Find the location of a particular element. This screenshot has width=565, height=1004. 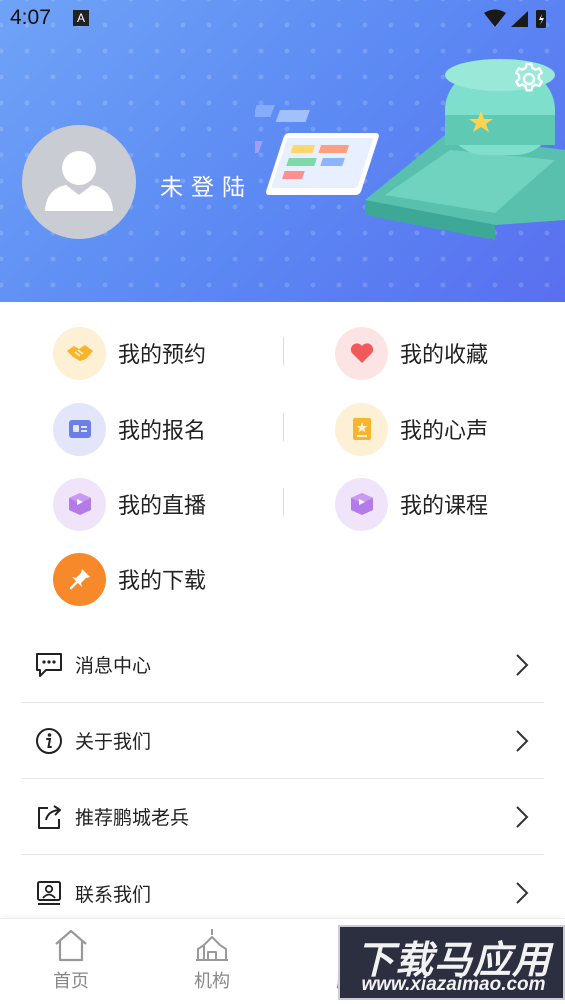

nav-label: 首页 is located at coordinates (71, 981).